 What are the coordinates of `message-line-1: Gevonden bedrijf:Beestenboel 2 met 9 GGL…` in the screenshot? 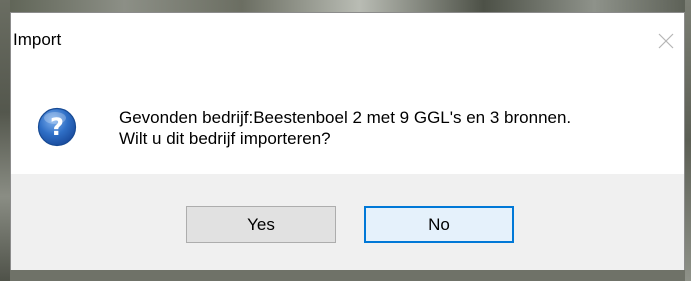 It's located at (345, 117).